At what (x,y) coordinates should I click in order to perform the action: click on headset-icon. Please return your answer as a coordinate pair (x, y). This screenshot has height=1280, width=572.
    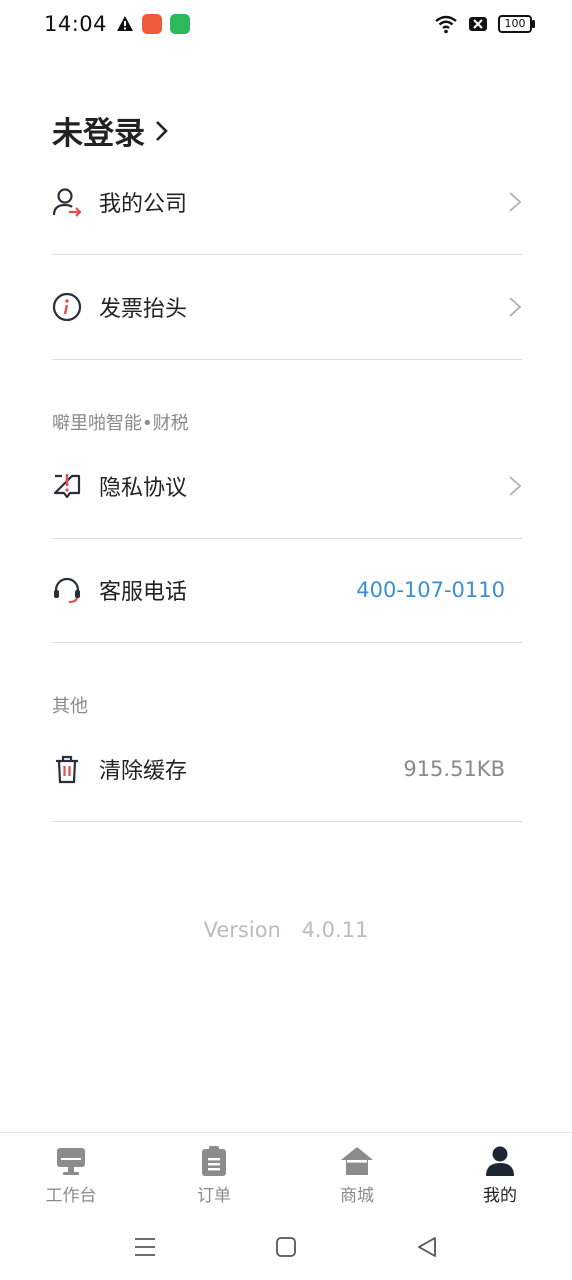
    Looking at the image, I should click on (67, 590).